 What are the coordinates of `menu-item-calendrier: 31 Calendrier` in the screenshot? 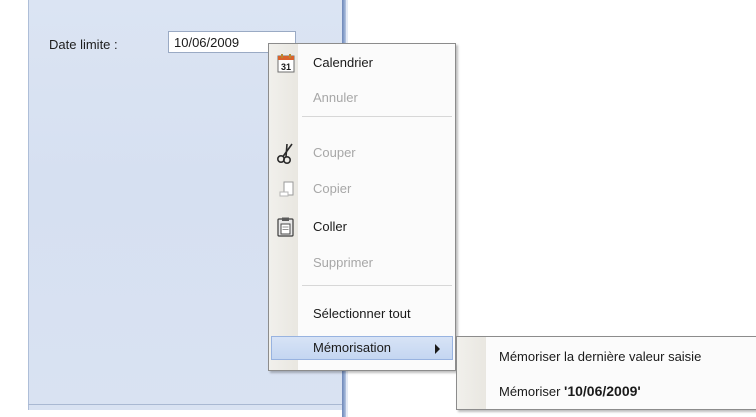 It's located at (362, 63).